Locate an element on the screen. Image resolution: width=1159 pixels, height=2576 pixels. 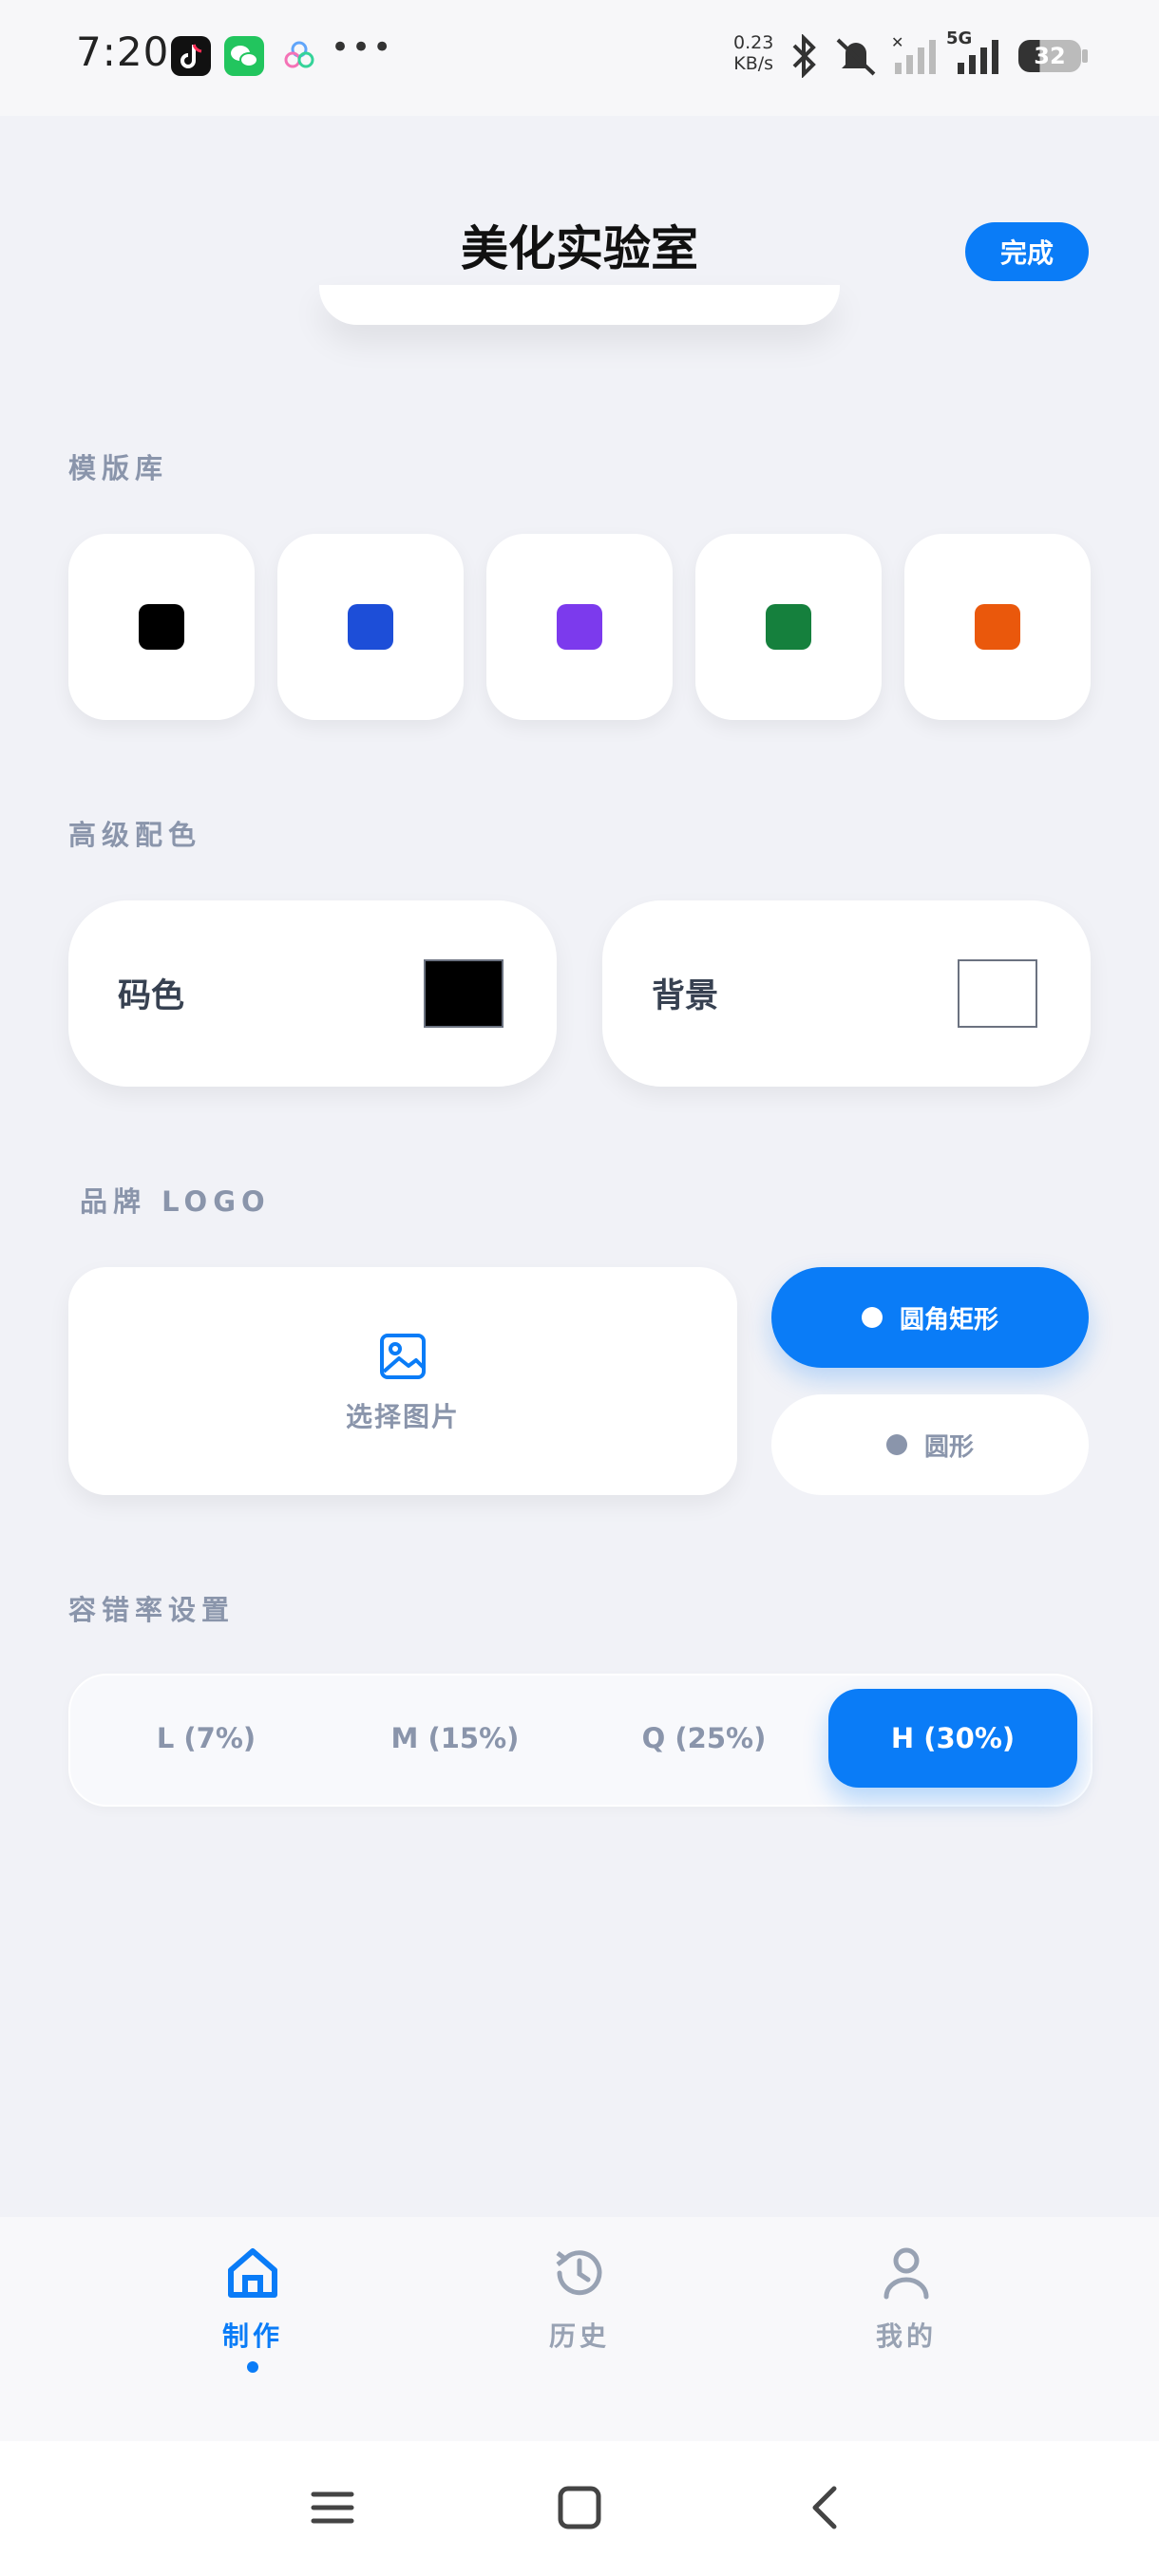
back-icon is located at coordinates (826, 2507).